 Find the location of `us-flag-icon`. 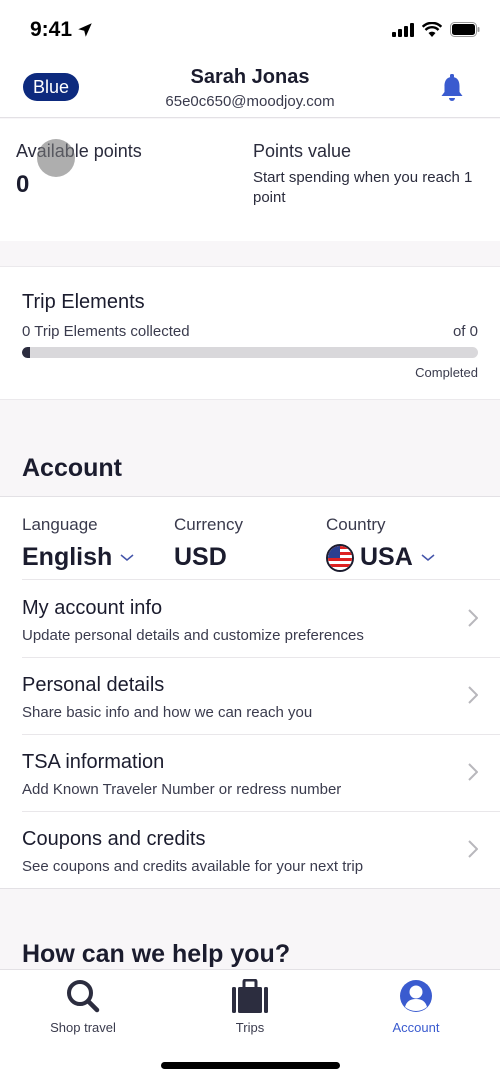

us-flag-icon is located at coordinates (340, 557).